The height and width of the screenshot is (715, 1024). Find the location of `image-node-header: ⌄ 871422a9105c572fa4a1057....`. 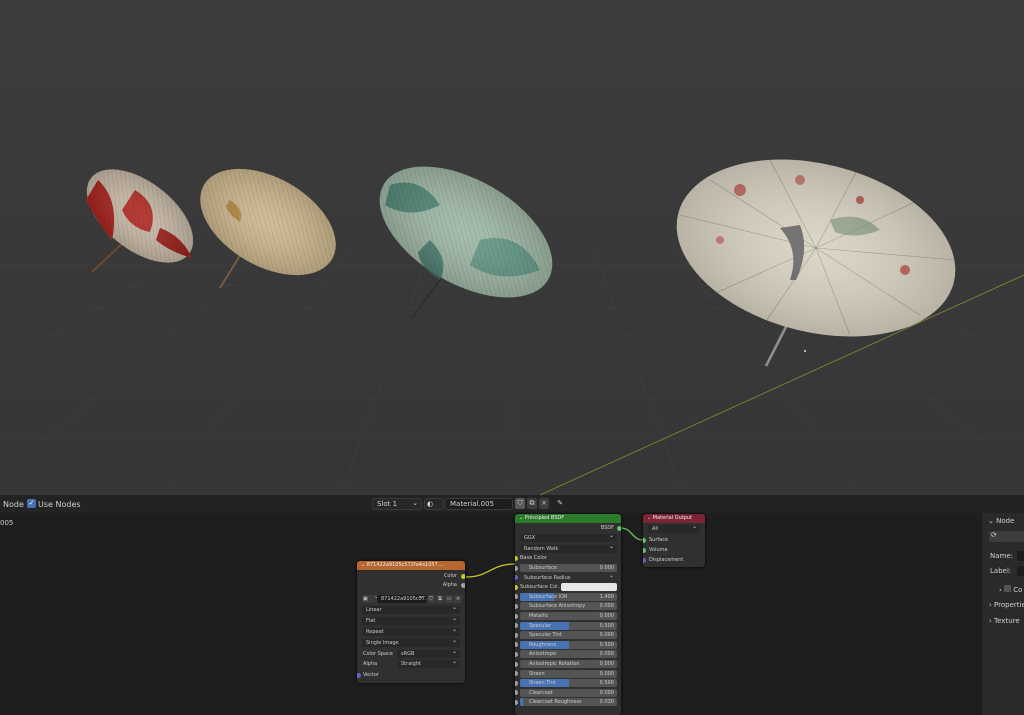

image-node-header: ⌄ 871422a9105c572fa4a1057.... is located at coordinates (411, 565).